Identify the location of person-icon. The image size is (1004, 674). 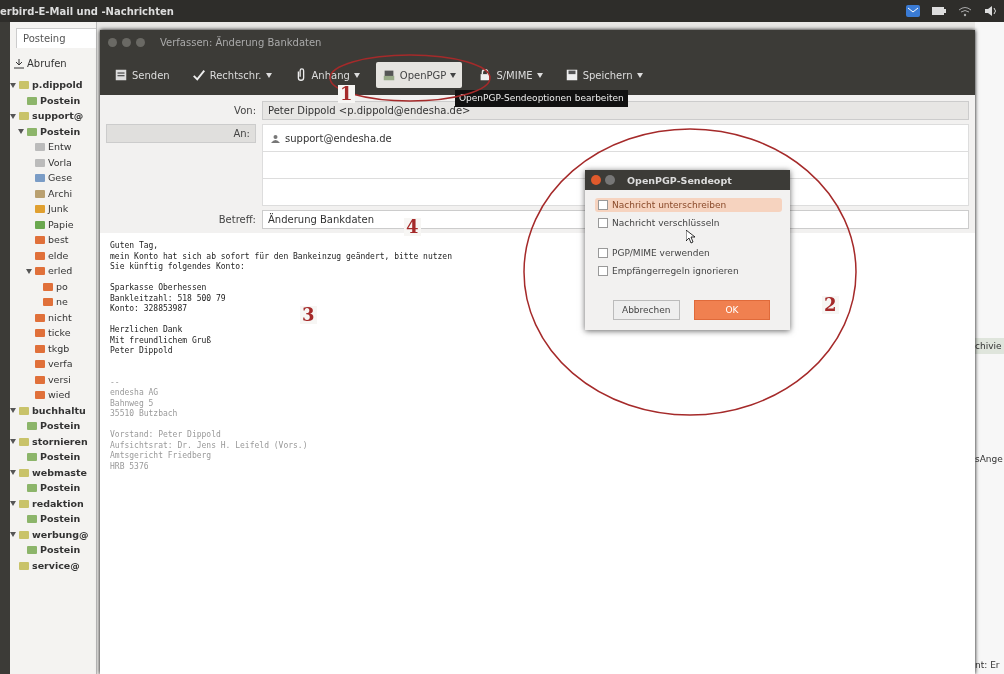
(275, 138).